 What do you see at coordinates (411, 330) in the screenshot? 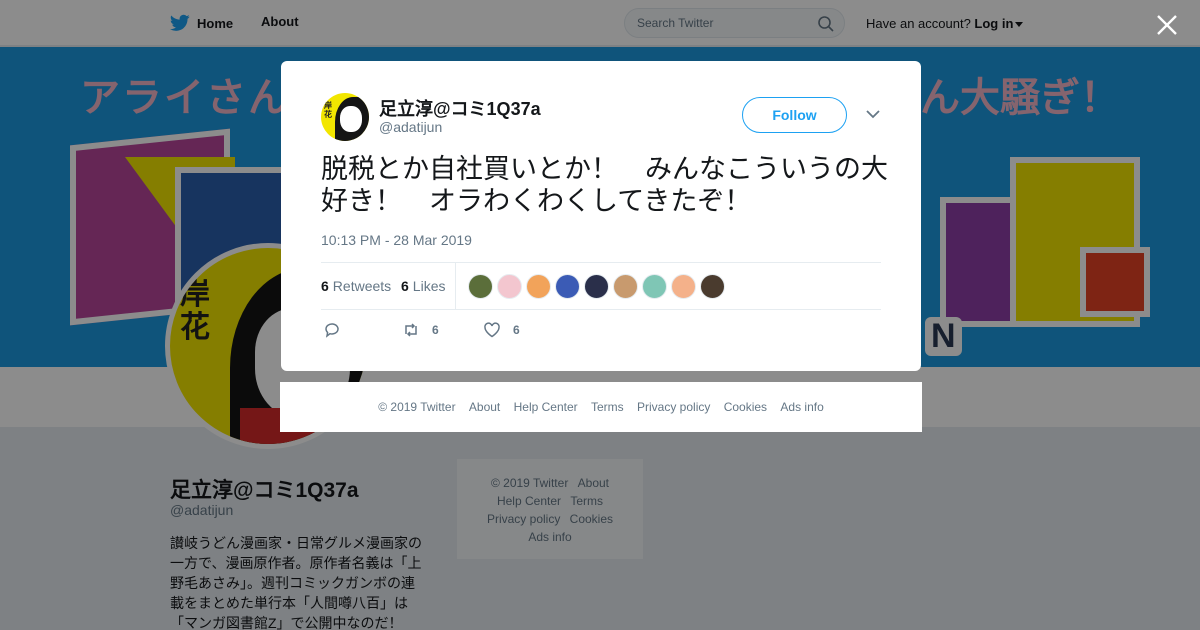
I see `retweet-icon` at bounding box center [411, 330].